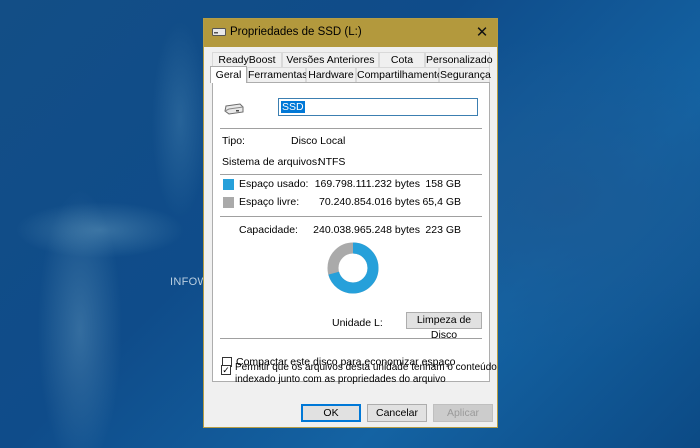 The image size is (700, 448). I want to click on disk-usage-donut, so click(353, 268).